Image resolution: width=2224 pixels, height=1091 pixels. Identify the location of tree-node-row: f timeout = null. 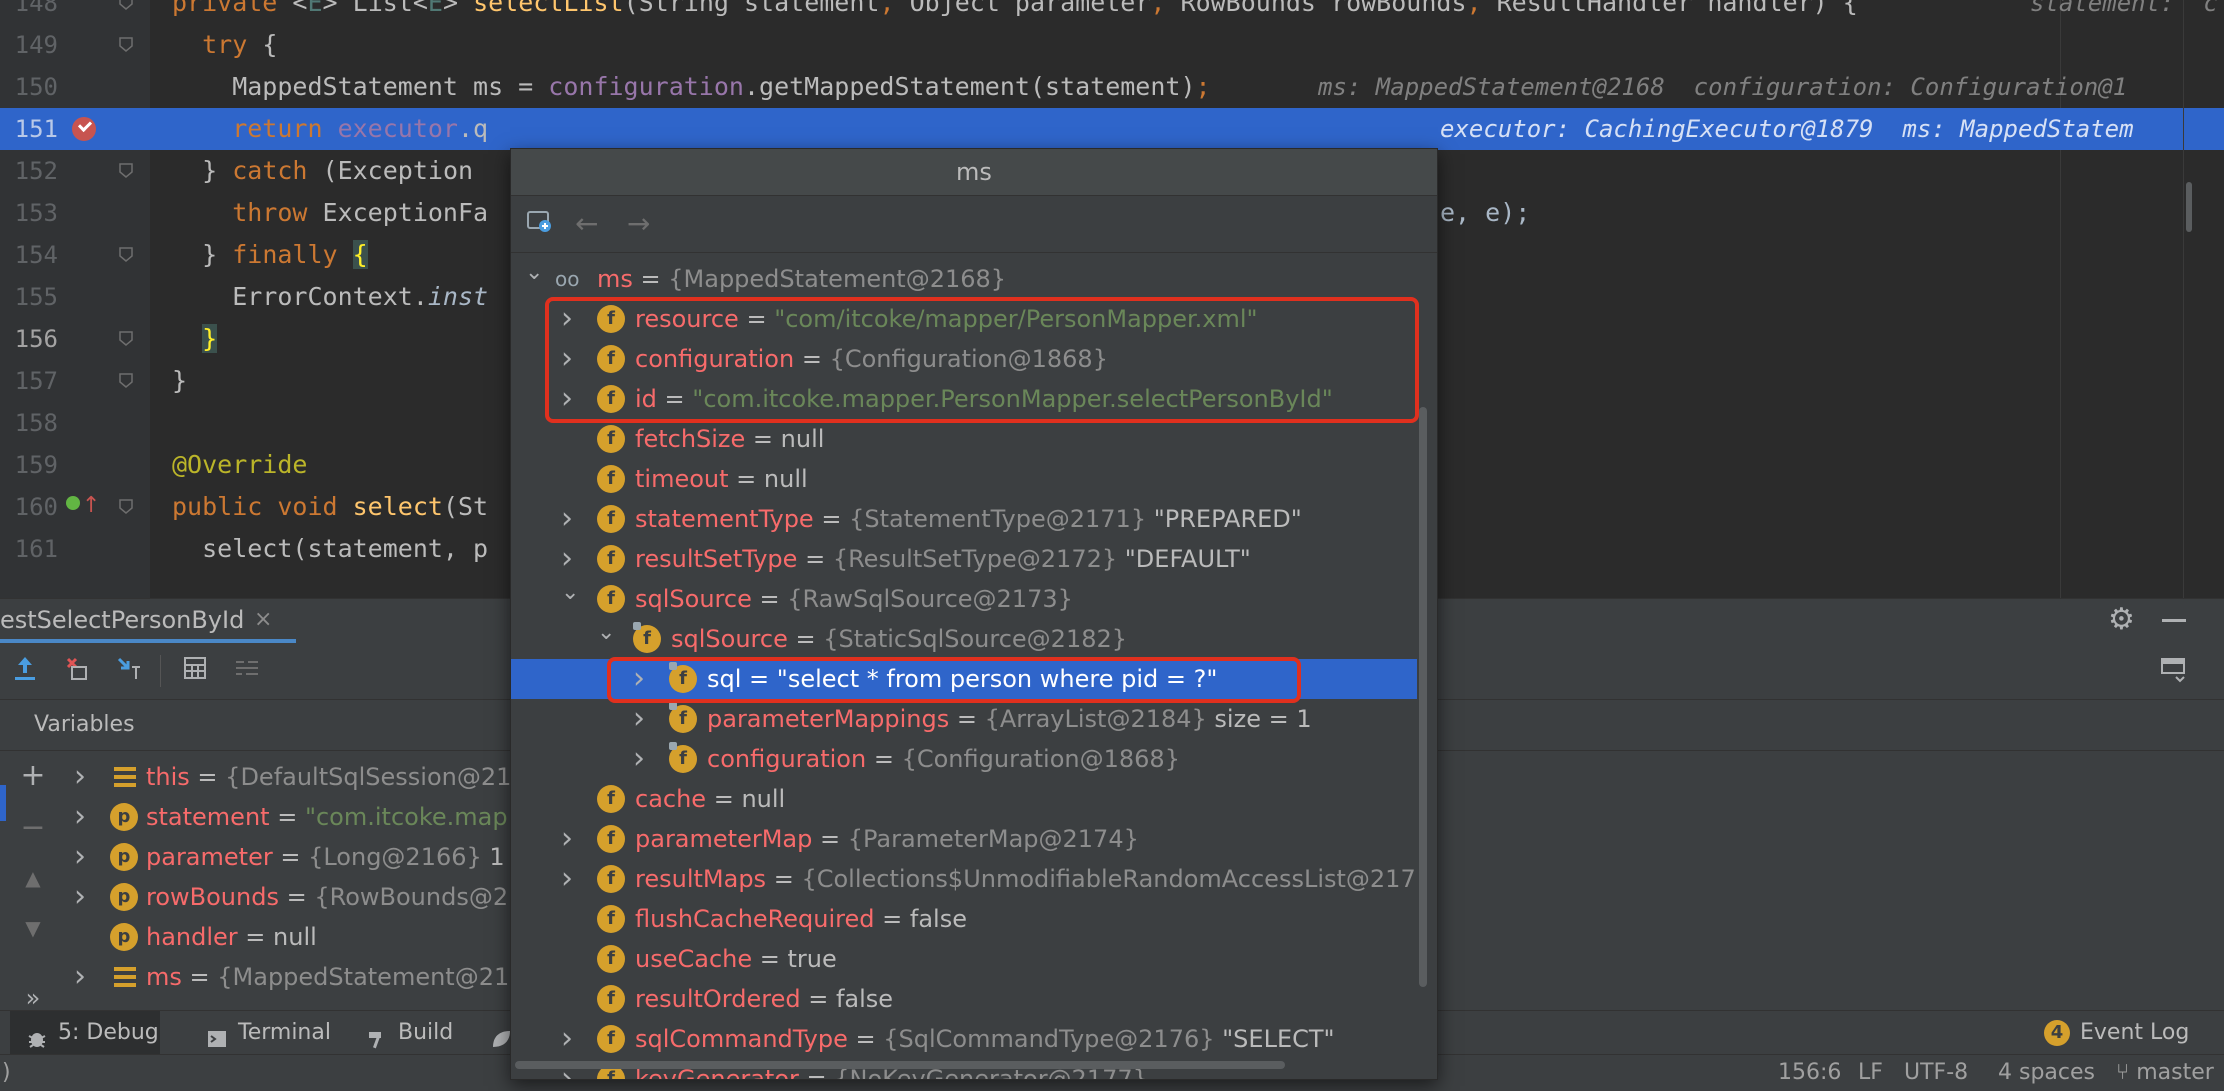
(964, 479).